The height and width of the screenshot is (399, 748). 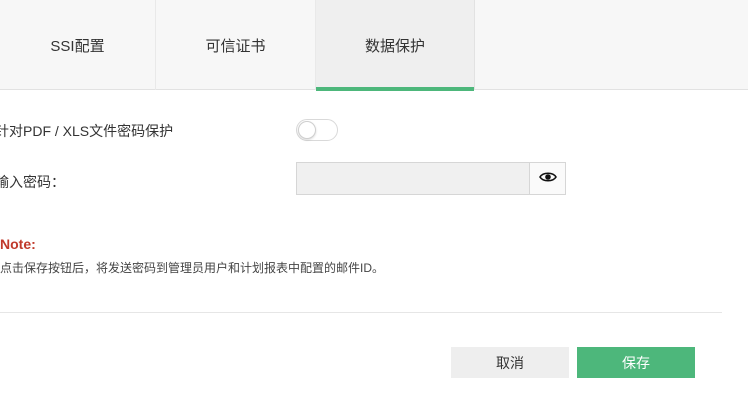 I want to click on tab-ssl-config: SSI配置, so click(x=78, y=45).